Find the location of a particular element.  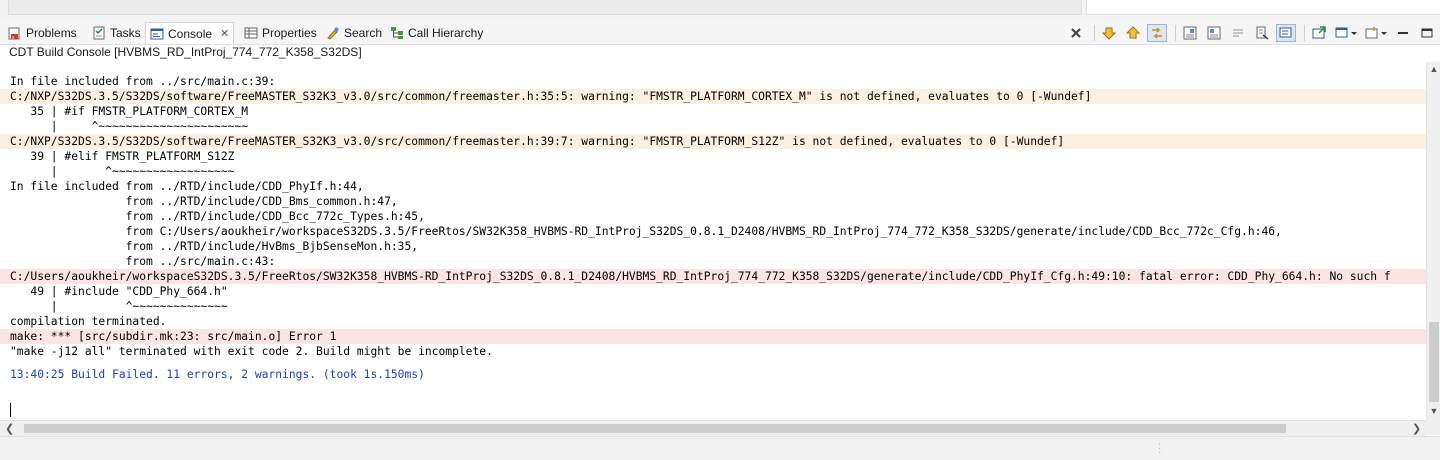

scroll-right-icon: ❯ is located at coordinates (1416, 428).